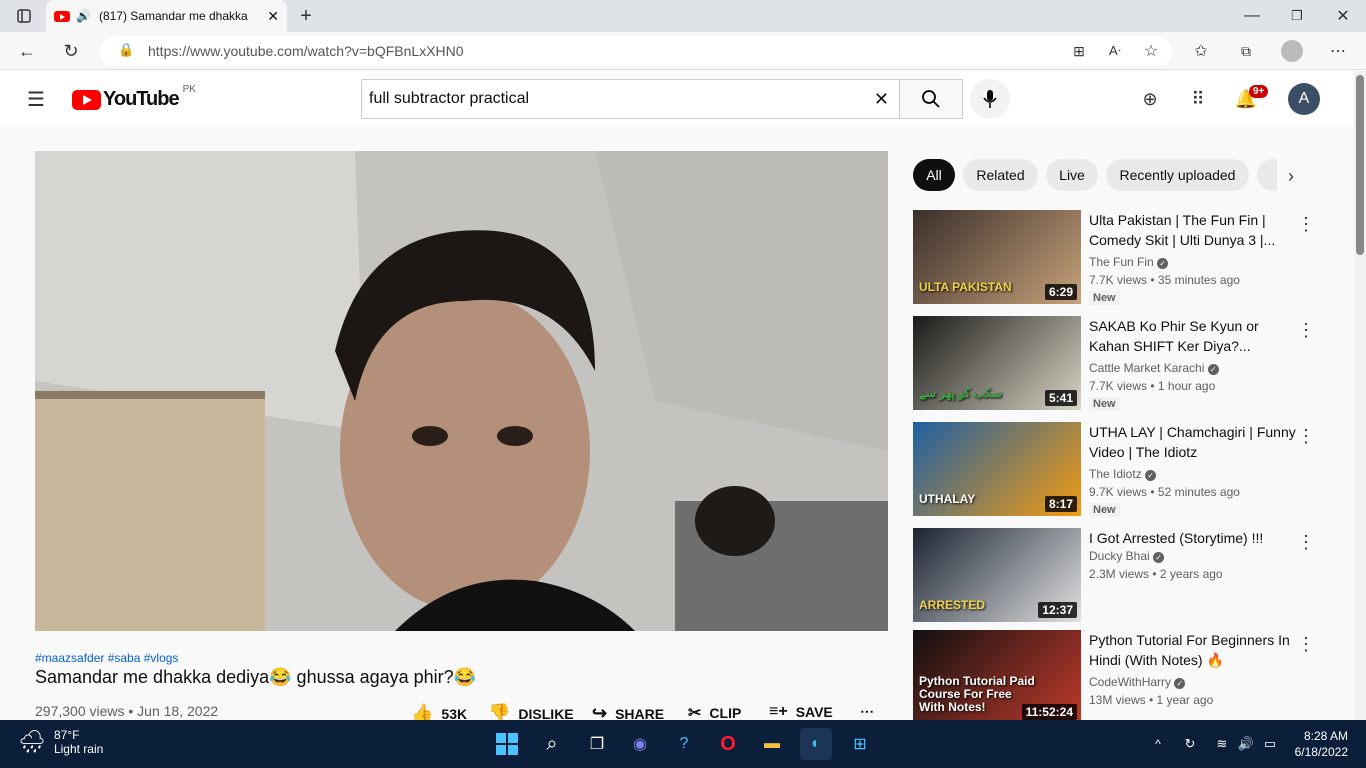 This screenshot has width=1366, height=768. Describe the element at coordinates (106, 658) in the screenshot. I see `video-hashtags: #maazsafder #saba #vlogs` at that location.